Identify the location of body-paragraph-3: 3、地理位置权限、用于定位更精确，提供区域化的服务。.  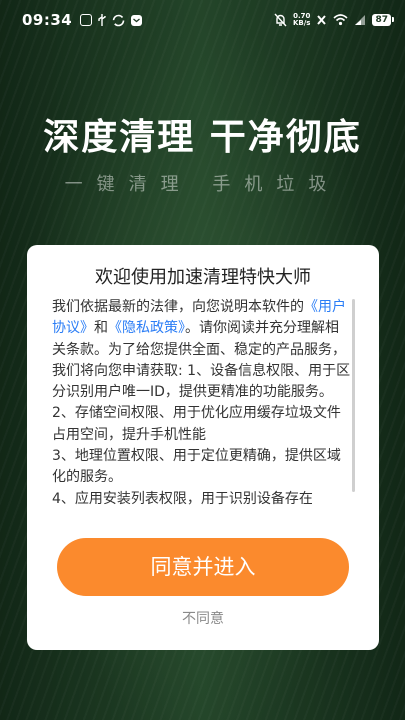
(196, 467).